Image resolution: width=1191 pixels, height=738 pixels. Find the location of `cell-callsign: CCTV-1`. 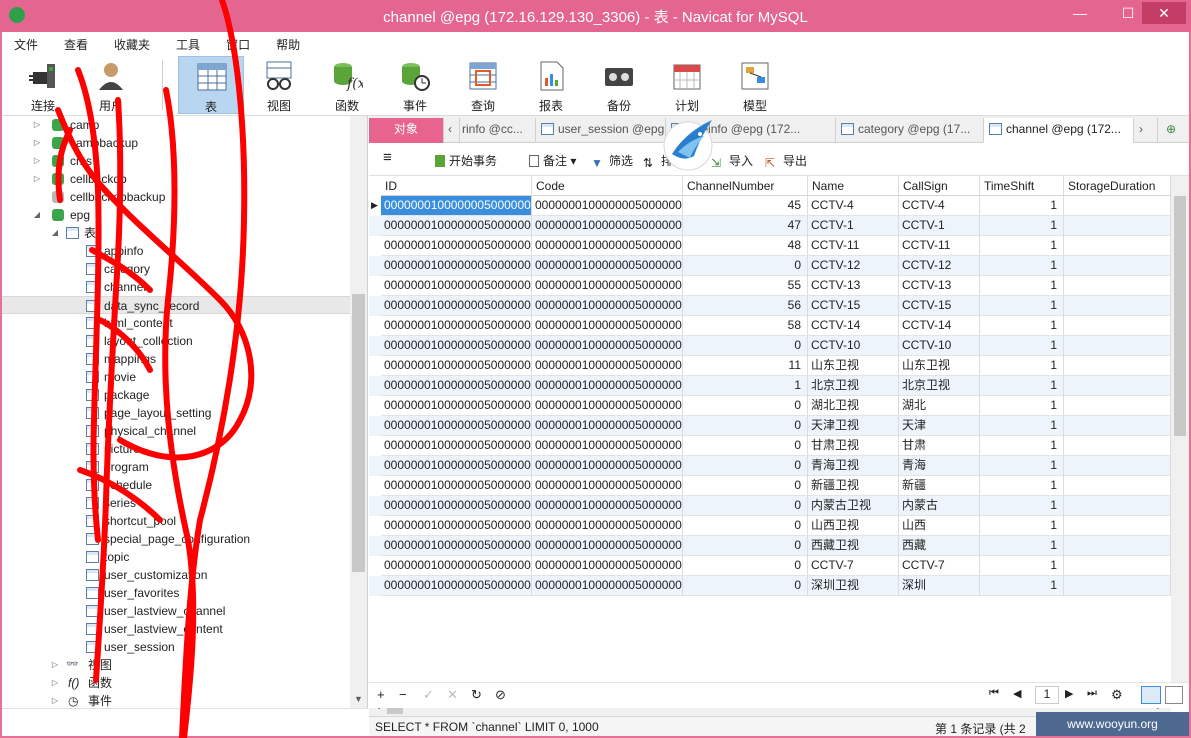

cell-callsign: CCTV-1 is located at coordinates (939, 226).